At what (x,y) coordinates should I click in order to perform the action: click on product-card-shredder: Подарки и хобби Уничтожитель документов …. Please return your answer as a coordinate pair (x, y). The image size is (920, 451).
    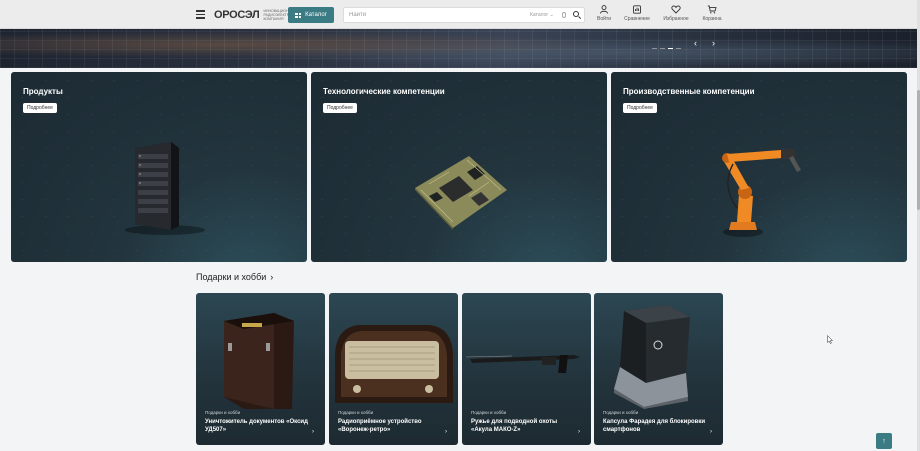
    Looking at the image, I should click on (260, 369).